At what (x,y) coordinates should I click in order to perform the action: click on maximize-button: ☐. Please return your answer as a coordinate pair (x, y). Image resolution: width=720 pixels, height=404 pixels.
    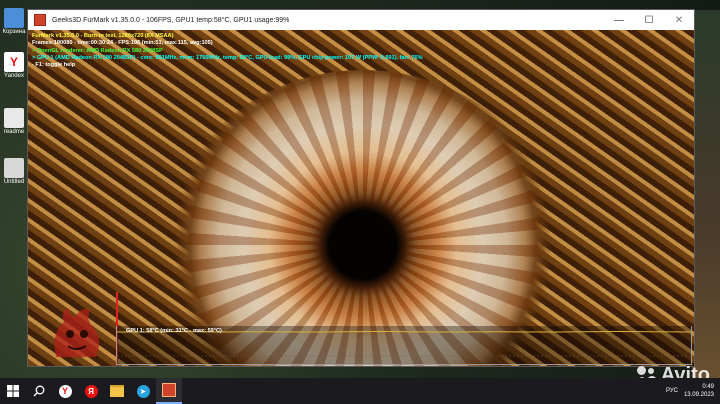
    Looking at the image, I should click on (649, 20).